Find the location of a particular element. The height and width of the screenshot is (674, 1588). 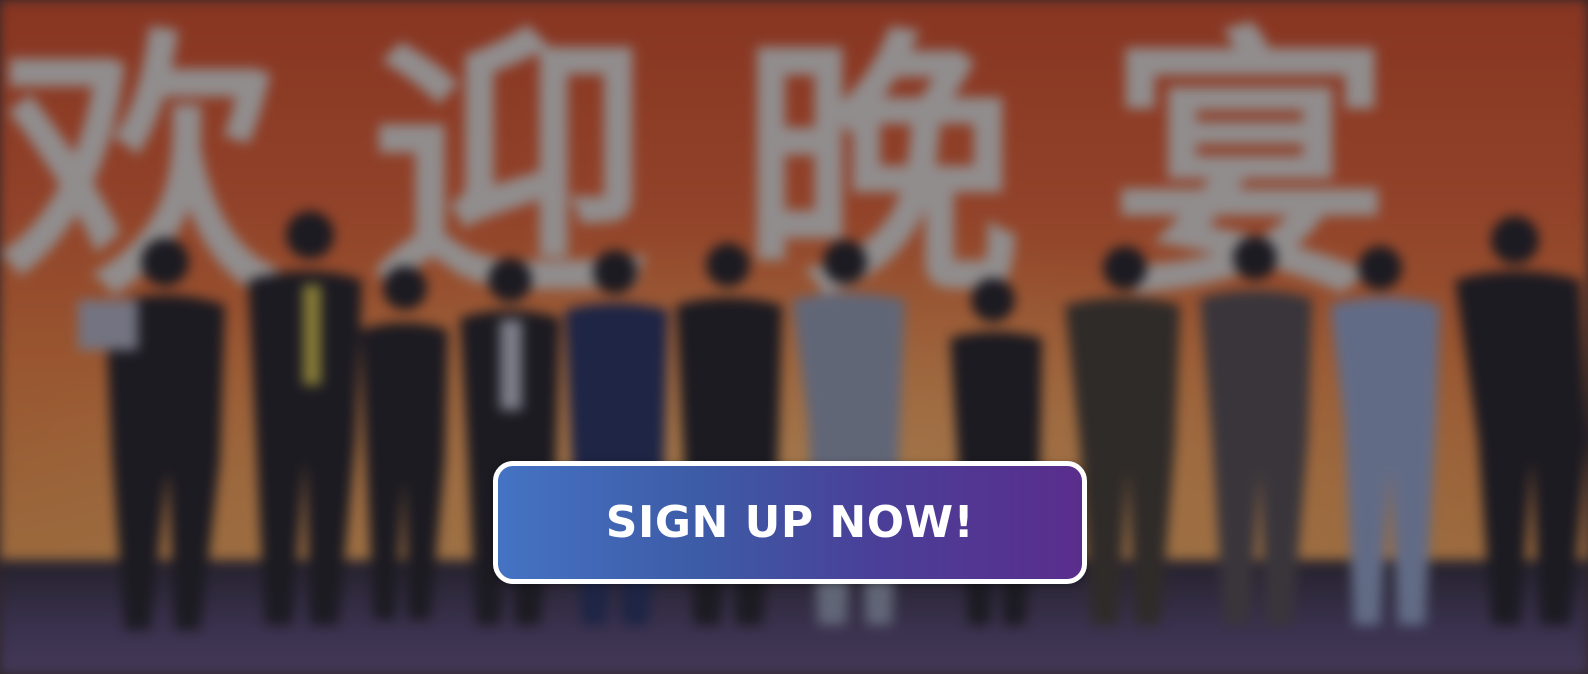

sign-up-button-label: SIGN UP NOW! is located at coordinates (790, 522).